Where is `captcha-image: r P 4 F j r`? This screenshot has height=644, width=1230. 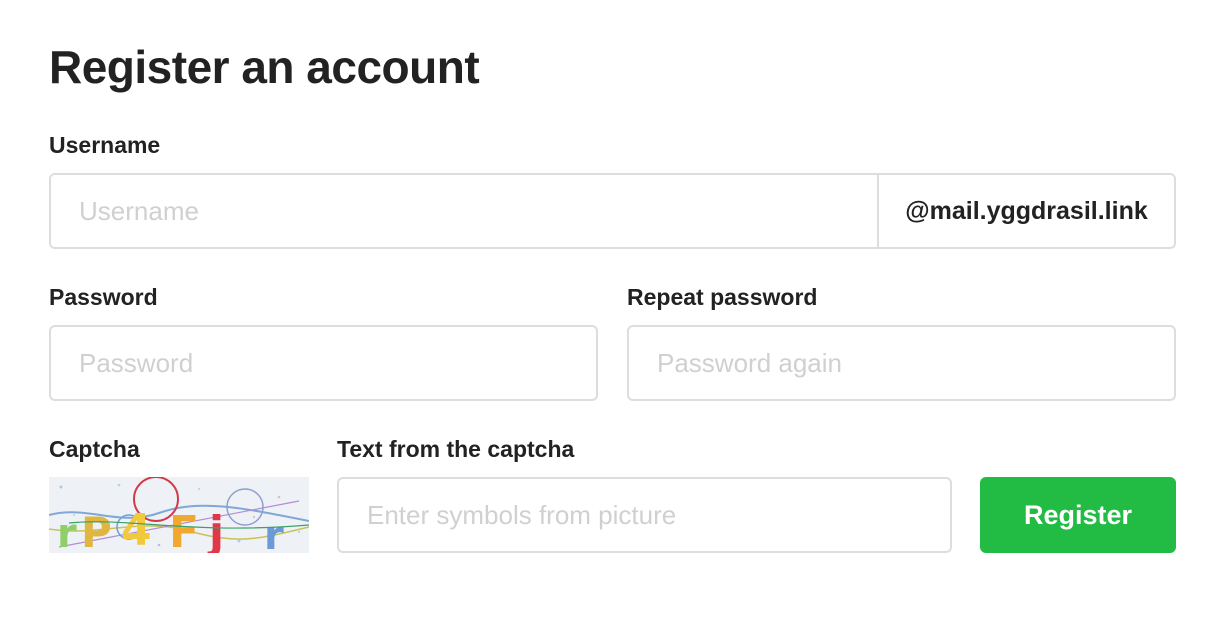
captcha-image: r P 4 F j r is located at coordinates (179, 515).